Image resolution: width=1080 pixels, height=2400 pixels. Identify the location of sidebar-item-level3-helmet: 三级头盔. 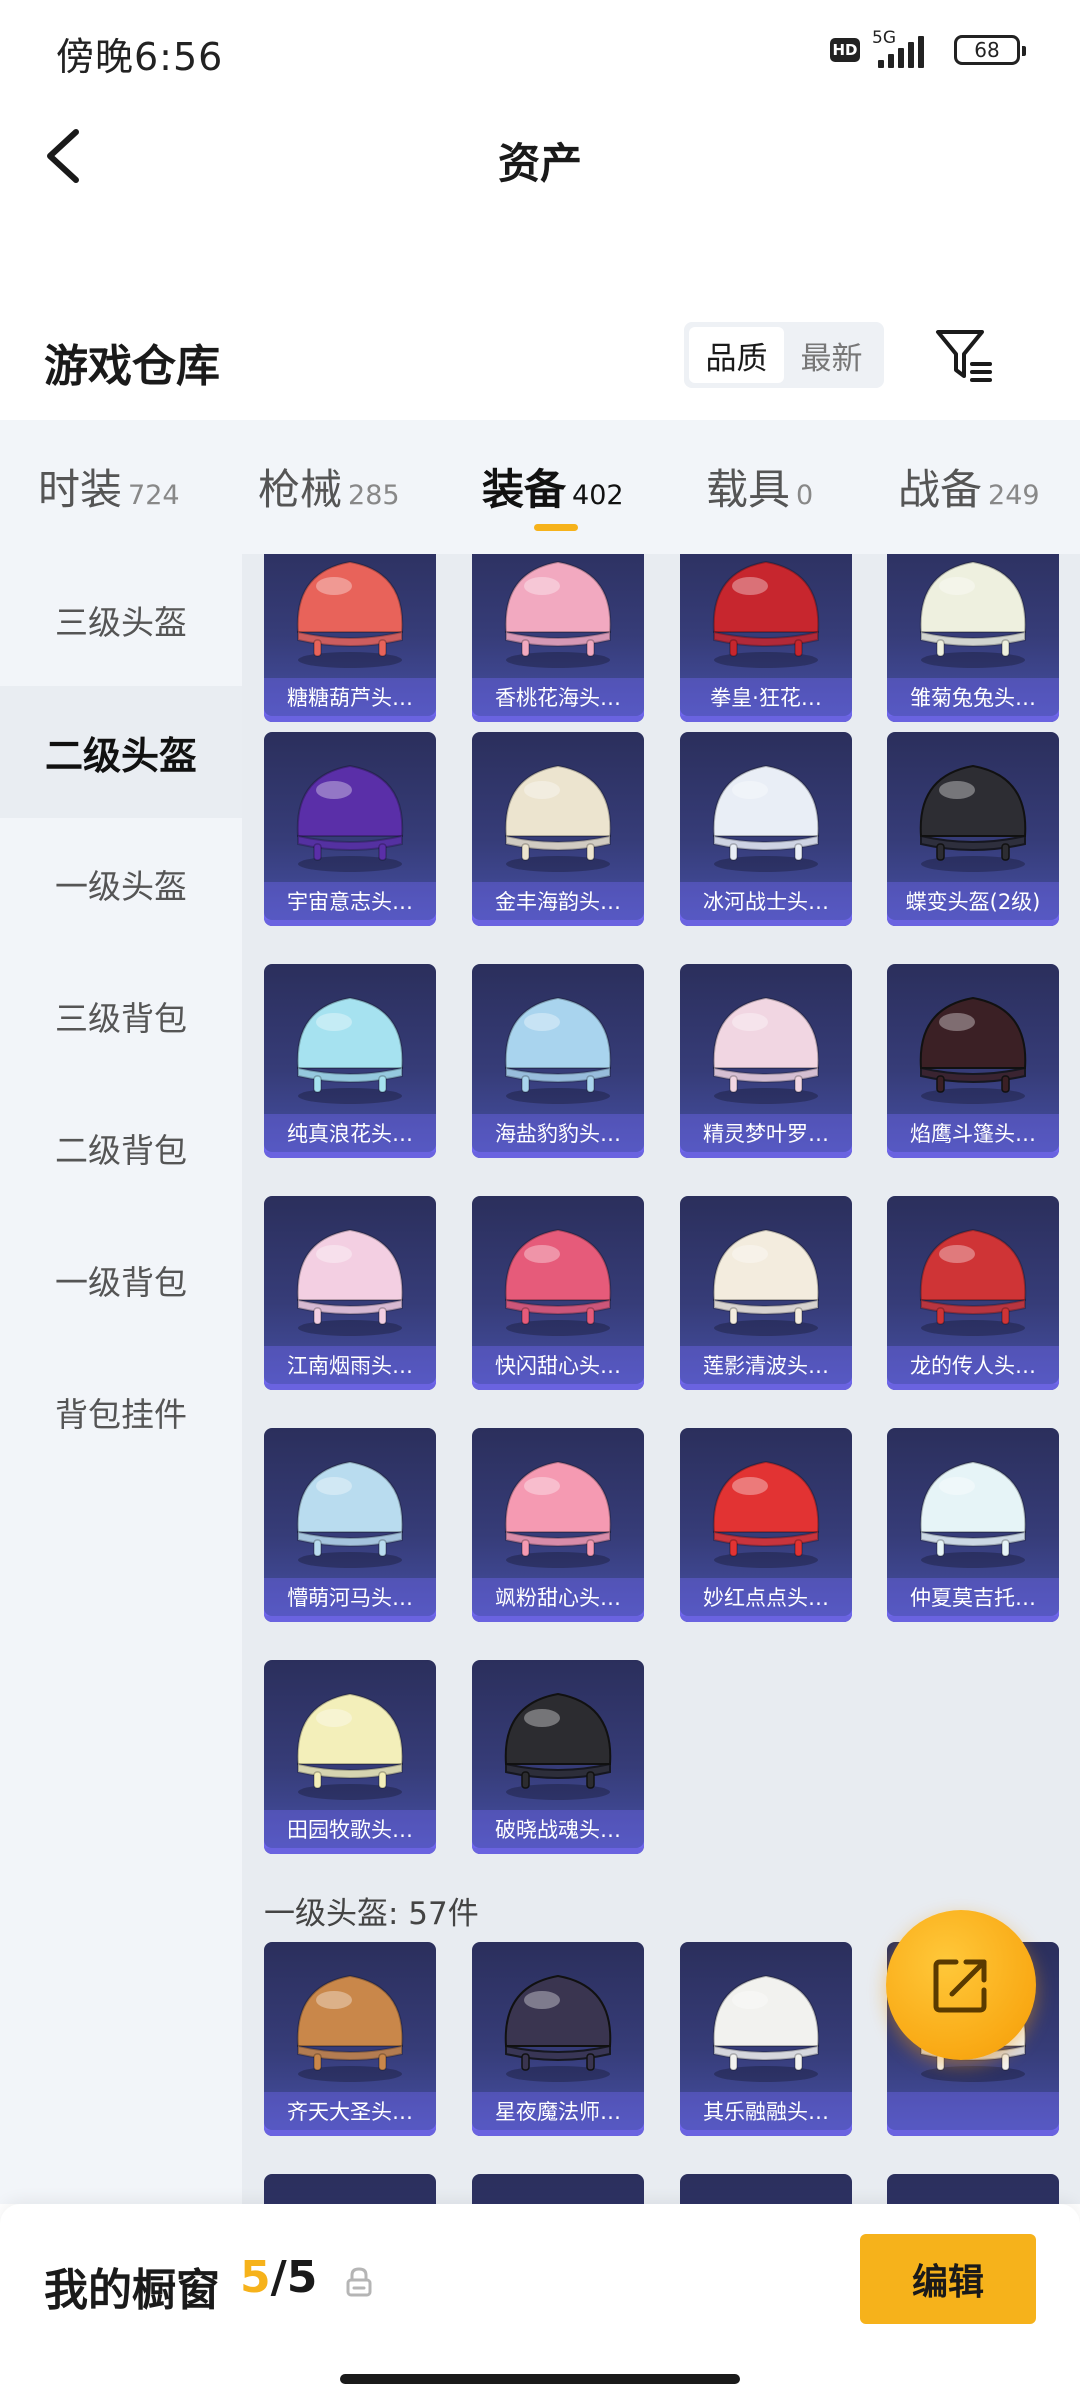
(121, 620).